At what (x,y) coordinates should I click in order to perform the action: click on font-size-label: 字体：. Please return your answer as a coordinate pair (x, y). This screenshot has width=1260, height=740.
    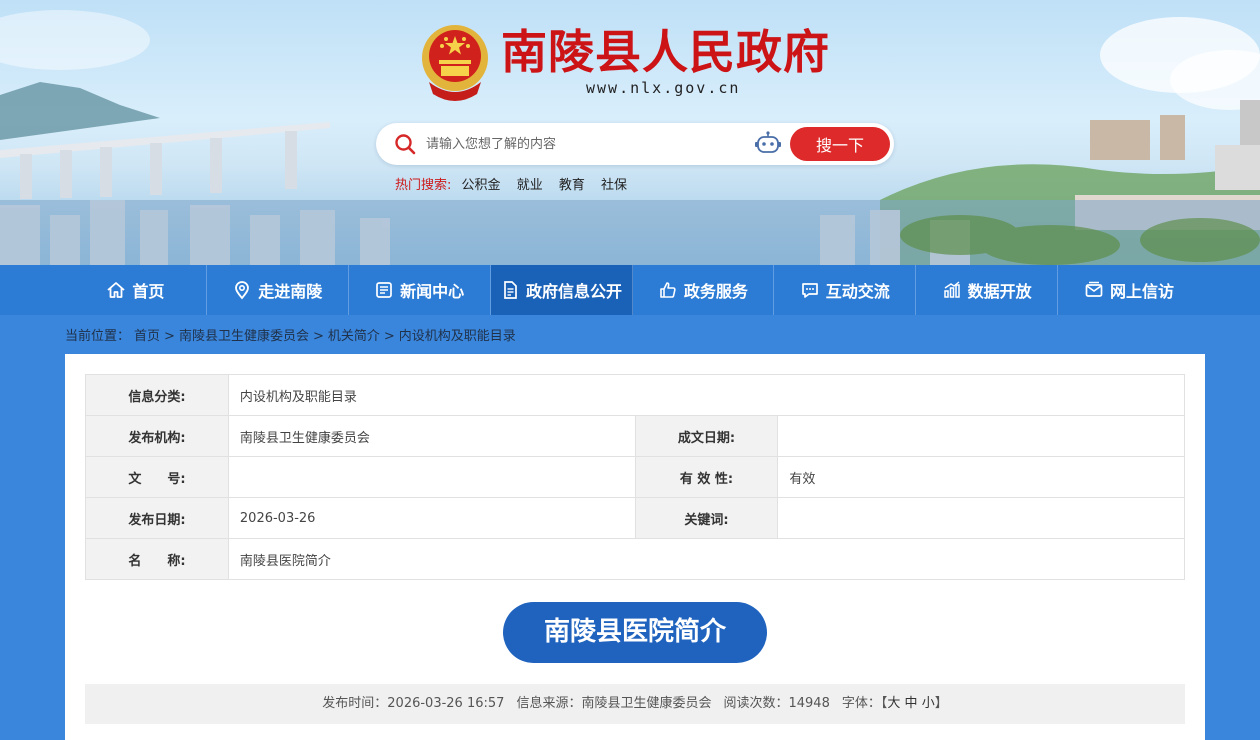
    Looking at the image, I should click on (861, 703).